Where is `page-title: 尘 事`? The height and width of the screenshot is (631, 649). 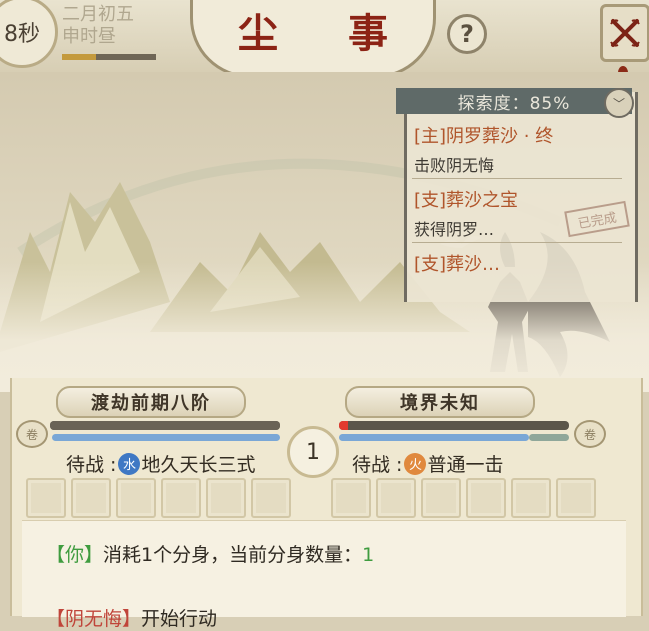 page-title: 尘 事 is located at coordinates (327, 33).